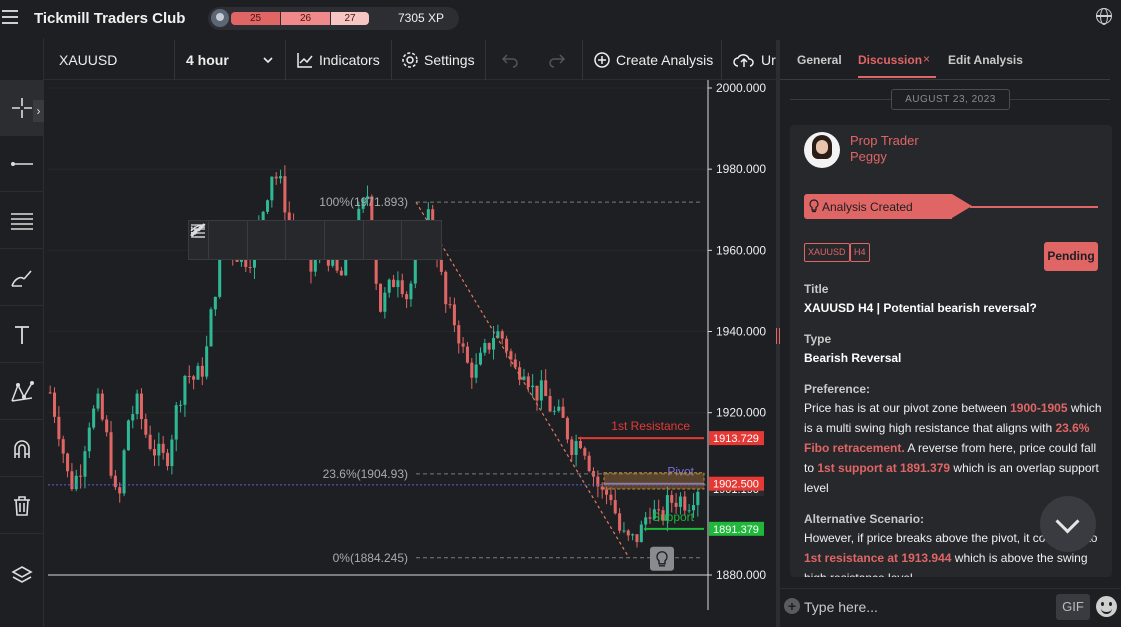  What do you see at coordinates (365, 474) in the screenshot?
I see `fib-level-label: 23.6%(1904.93)` at bounding box center [365, 474].